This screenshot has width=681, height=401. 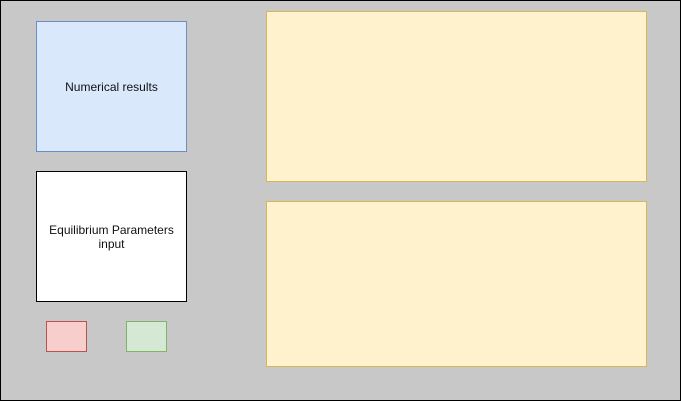 I want to click on equilibrium-parameters-input-box: Equilibrium Parameters input, so click(x=111, y=236).